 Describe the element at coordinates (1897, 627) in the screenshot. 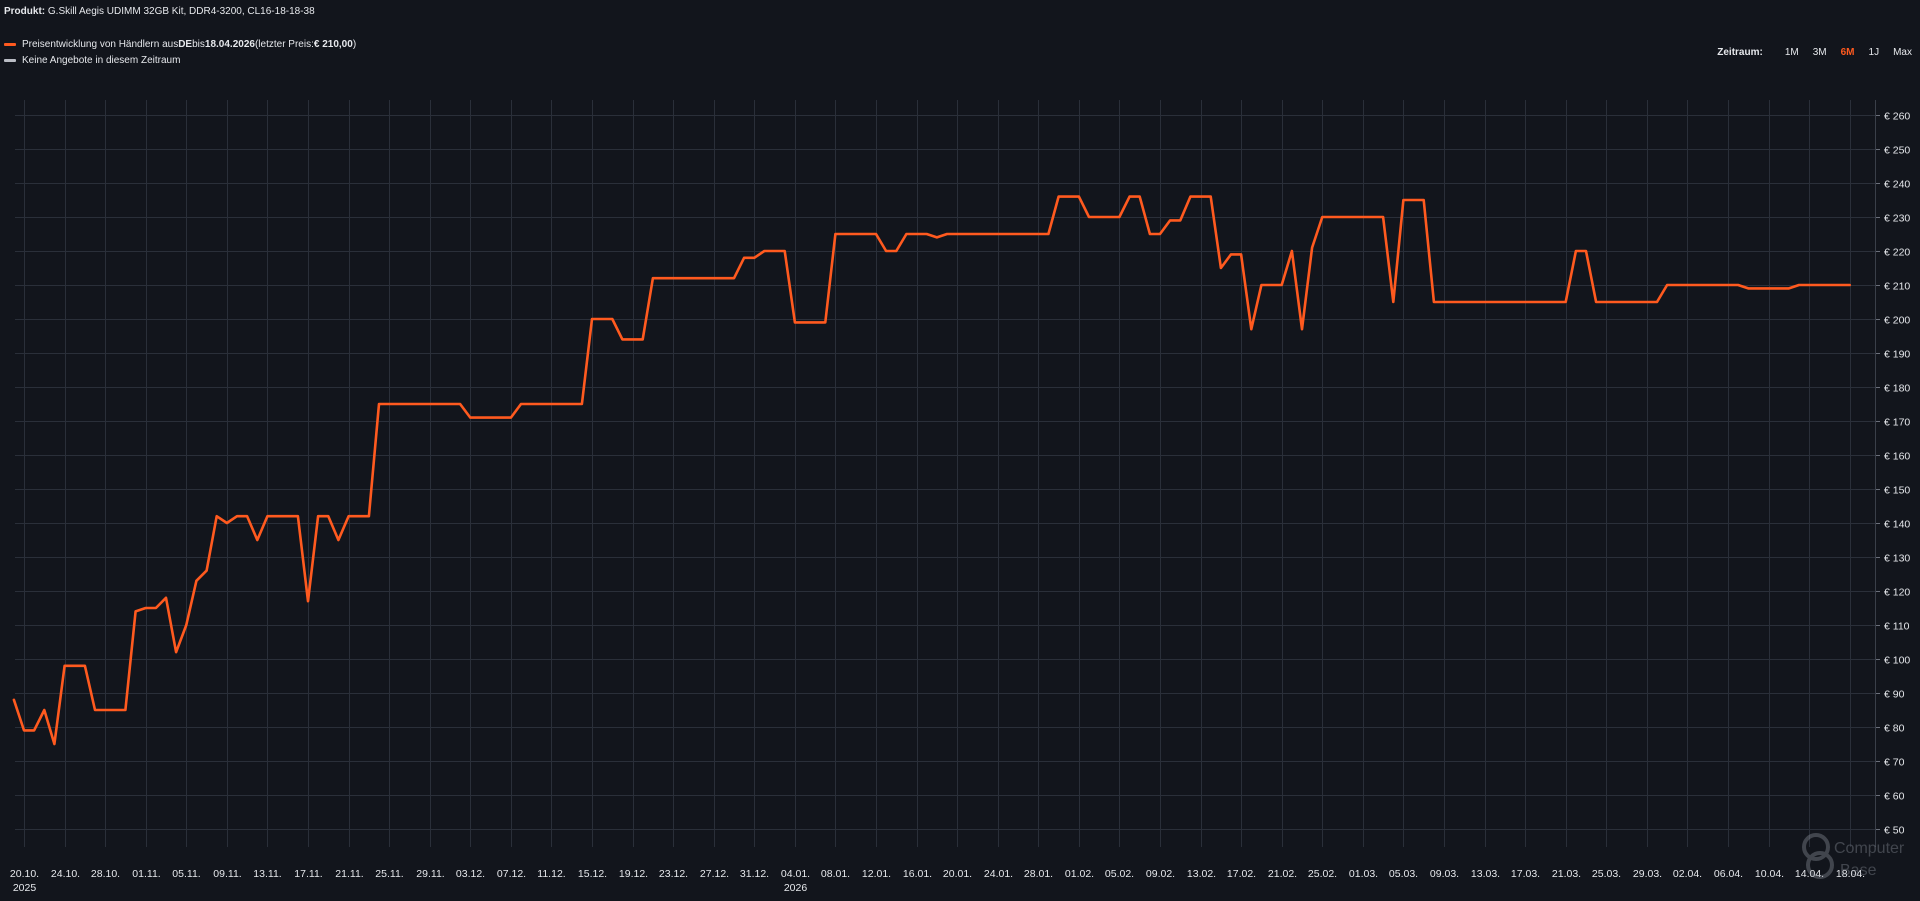

I see `y-tick-label: € 110` at that location.